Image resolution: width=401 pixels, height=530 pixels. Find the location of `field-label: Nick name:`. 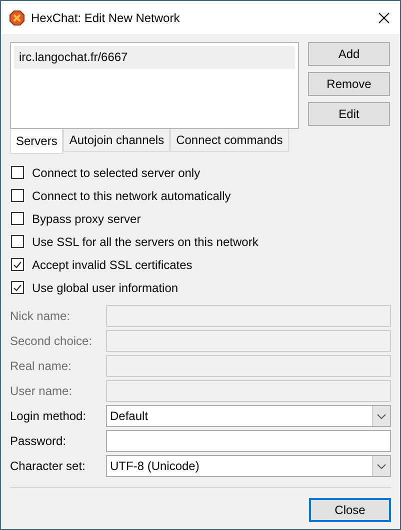

field-label: Nick name: is located at coordinates (41, 316).